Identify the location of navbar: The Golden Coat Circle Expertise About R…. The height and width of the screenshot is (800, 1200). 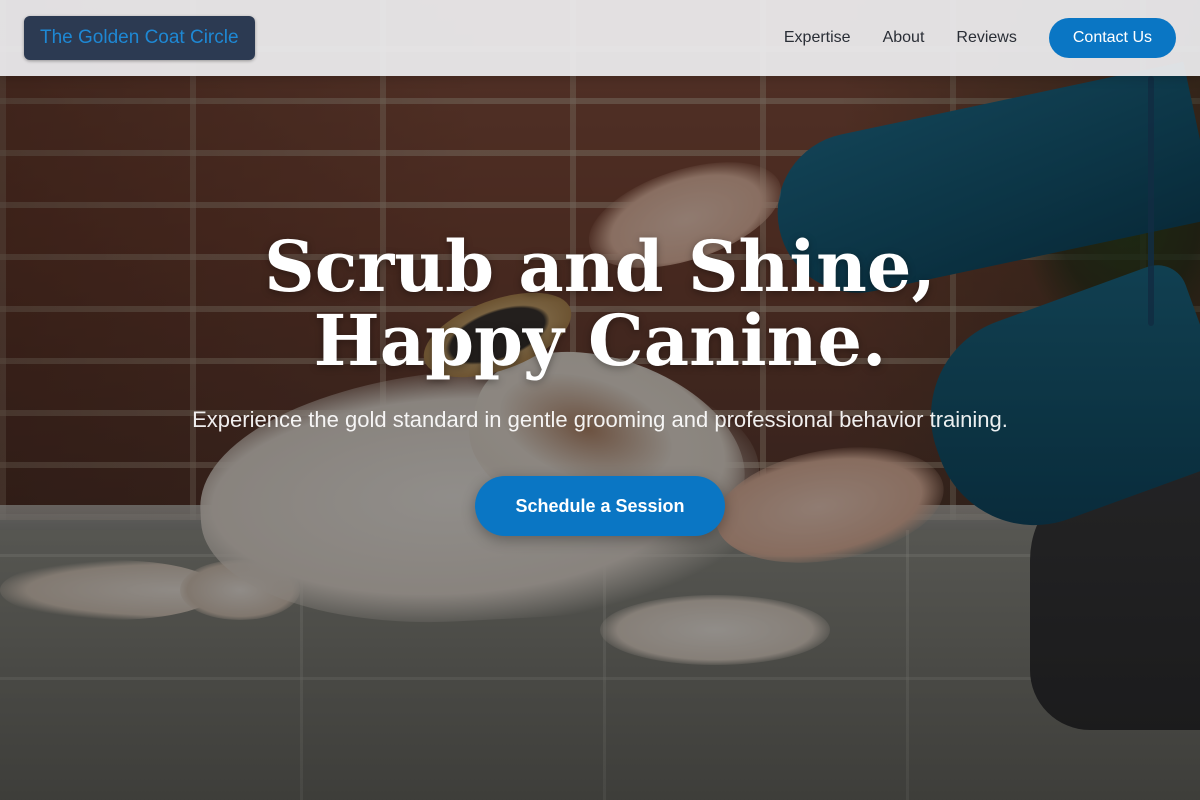
(600, 38).